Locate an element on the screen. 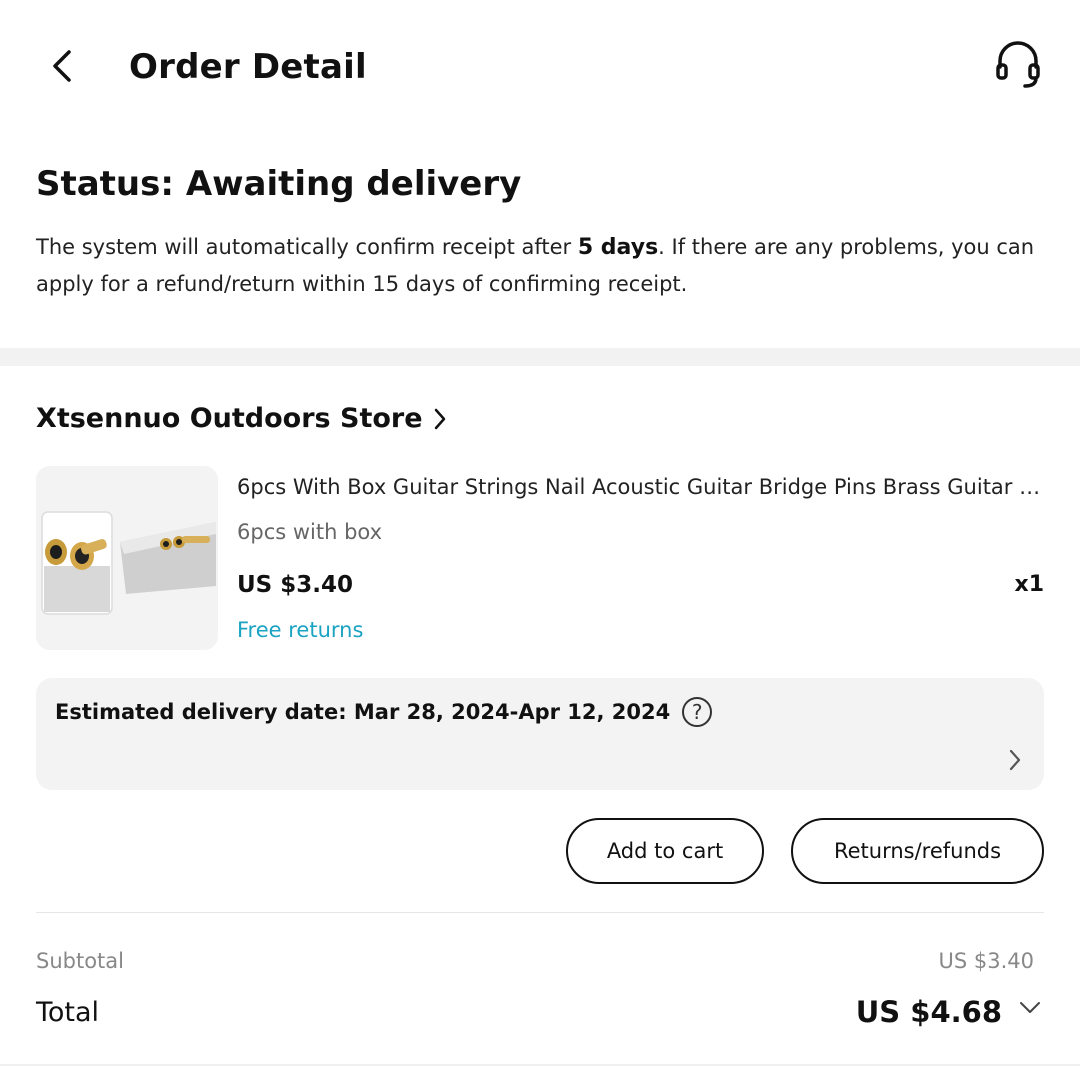  customer-support-button is located at coordinates (1018, 65).